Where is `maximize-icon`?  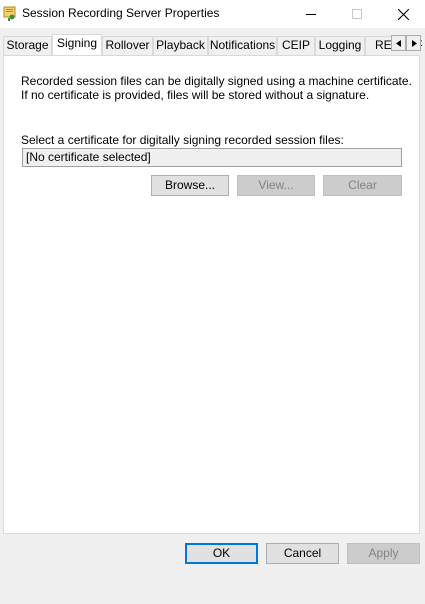
maximize-icon is located at coordinates (357, 14).